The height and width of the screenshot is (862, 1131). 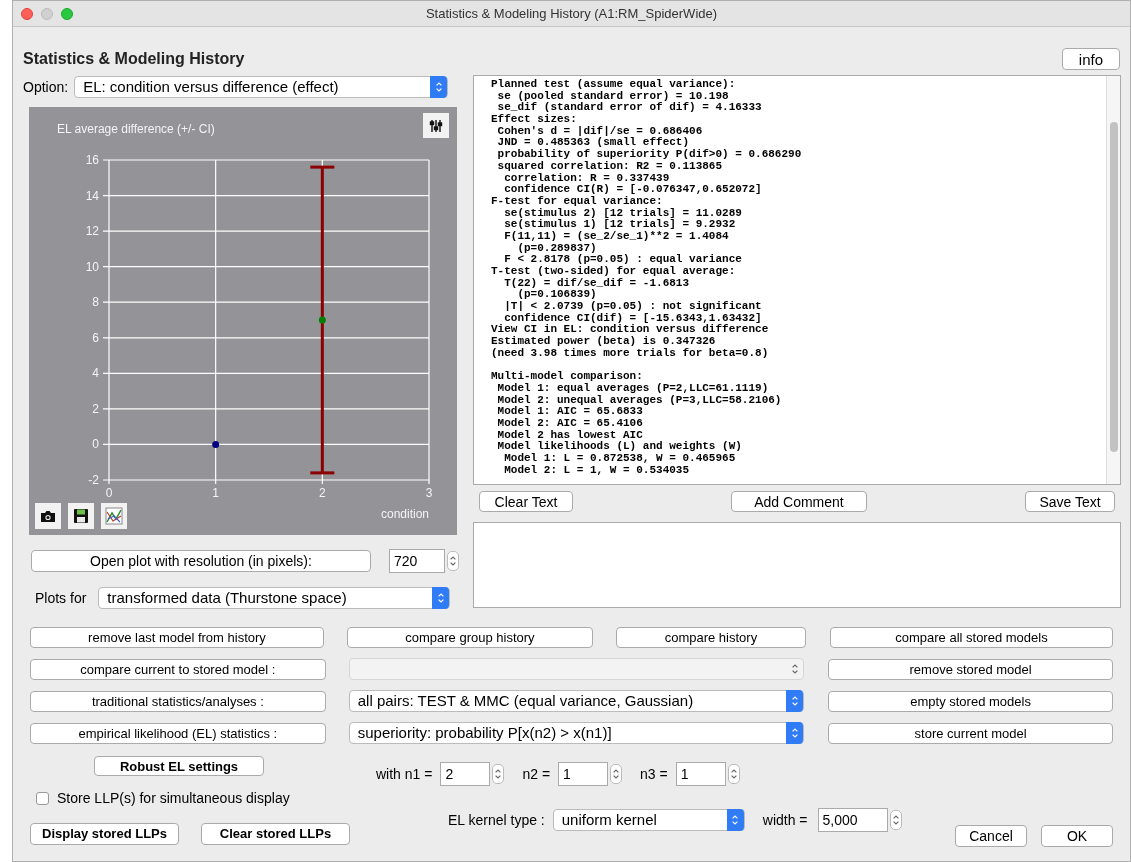 I want to click on dialog-button: Cancel, so click(x=991, y=836).